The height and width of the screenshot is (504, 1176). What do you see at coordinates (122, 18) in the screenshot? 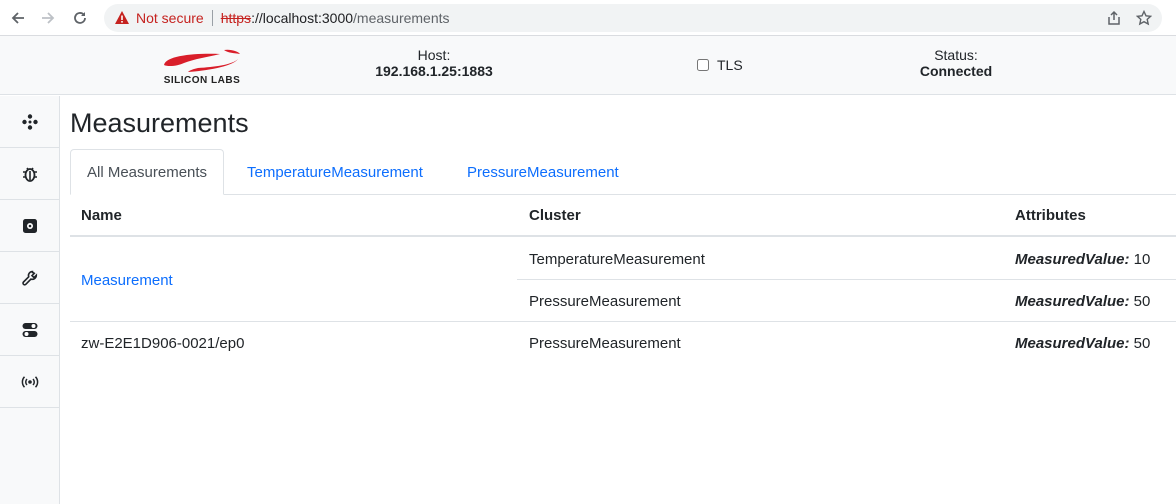
I see `warning-icon` at bounding box center [122, 18].